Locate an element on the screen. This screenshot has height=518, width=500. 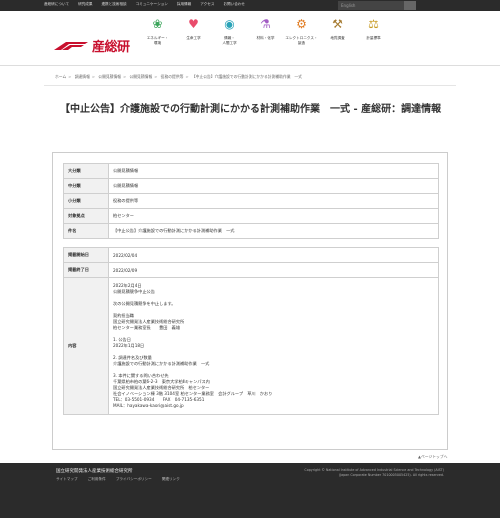
nav-item-4: ⚙ エレクトロニクス・ 製造 is located at coordinates (301, 38).